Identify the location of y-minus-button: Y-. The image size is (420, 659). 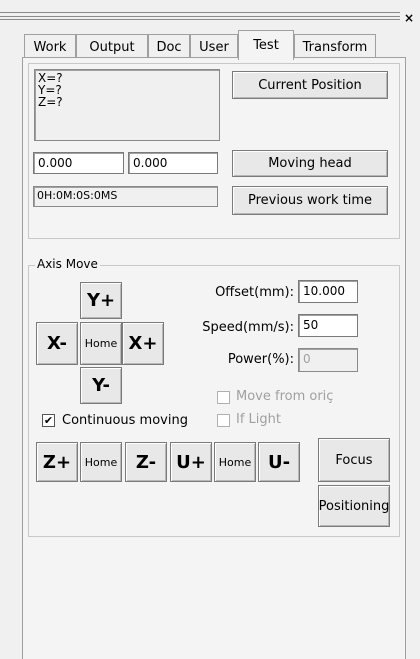
(101, 385).